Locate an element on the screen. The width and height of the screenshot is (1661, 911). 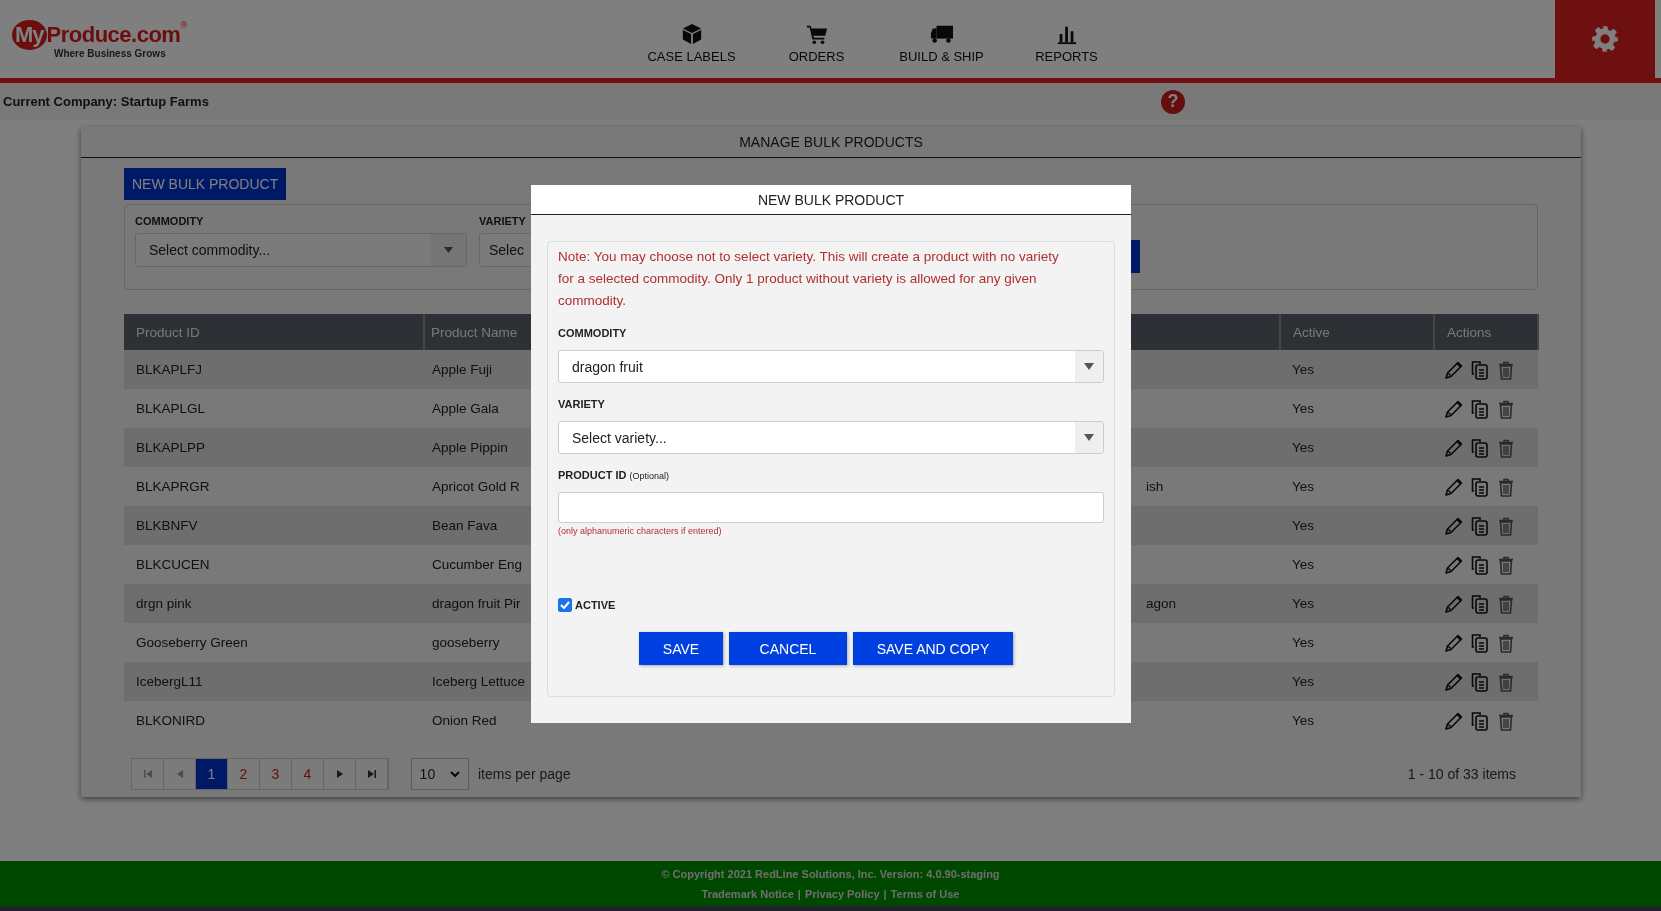
logo-text: My is located at coordinates (29, 34).